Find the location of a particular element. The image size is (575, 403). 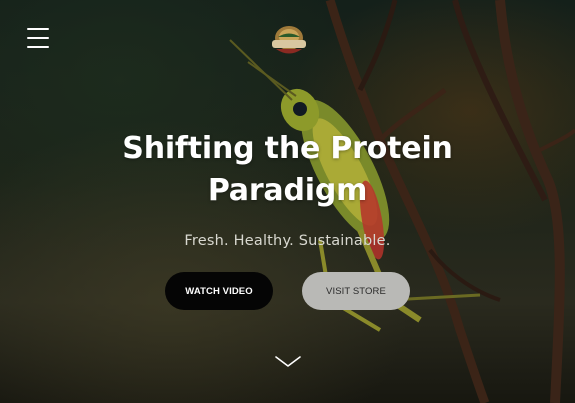

chevron-down-icon is located at coordinates (288, 362).